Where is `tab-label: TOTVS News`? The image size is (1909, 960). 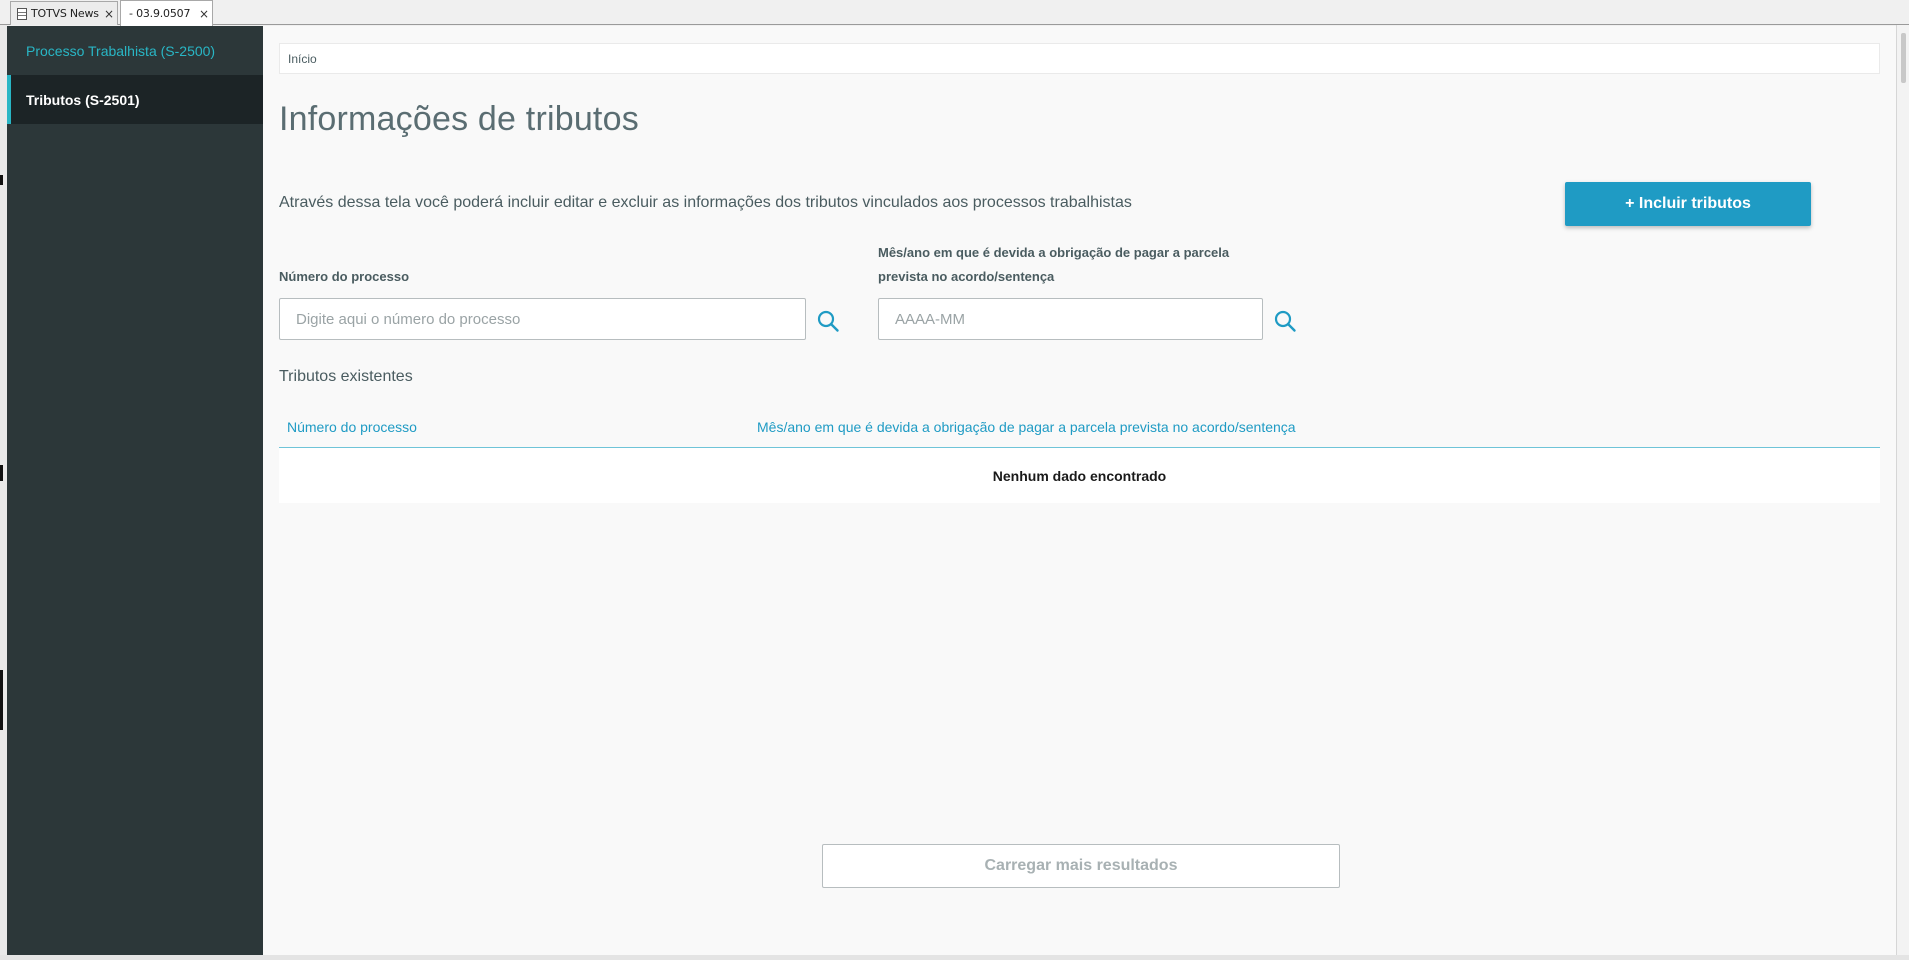 tab-label: TOTVS News is located at coordinates (65, 13).